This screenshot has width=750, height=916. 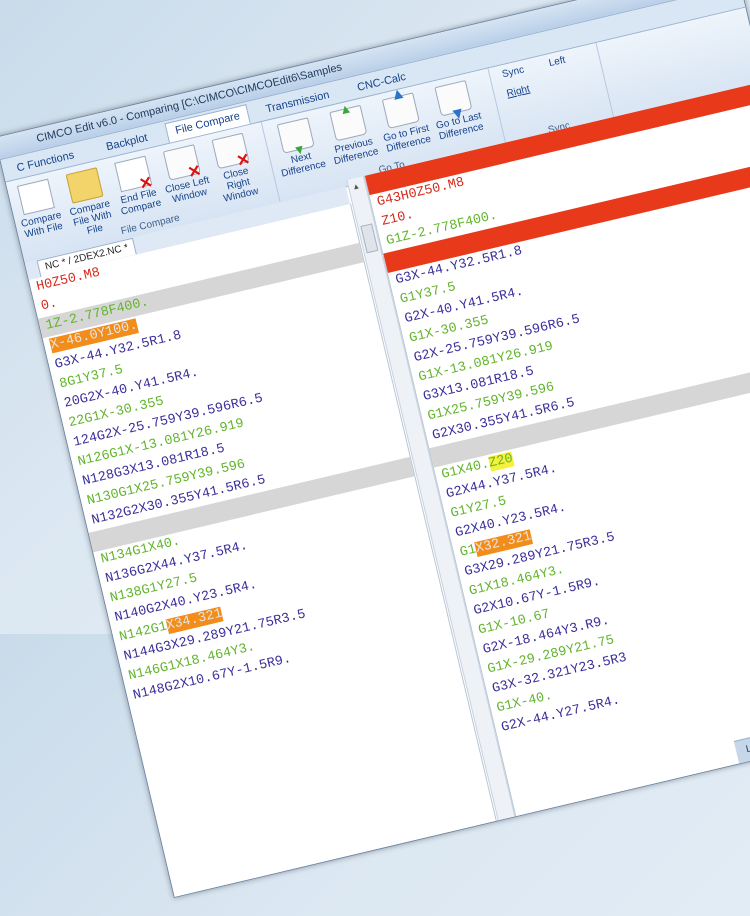 What do you see at coordinates (400, 110) in the screenshot?
I see `first-difference-icon` at bounding box center [400, 110].